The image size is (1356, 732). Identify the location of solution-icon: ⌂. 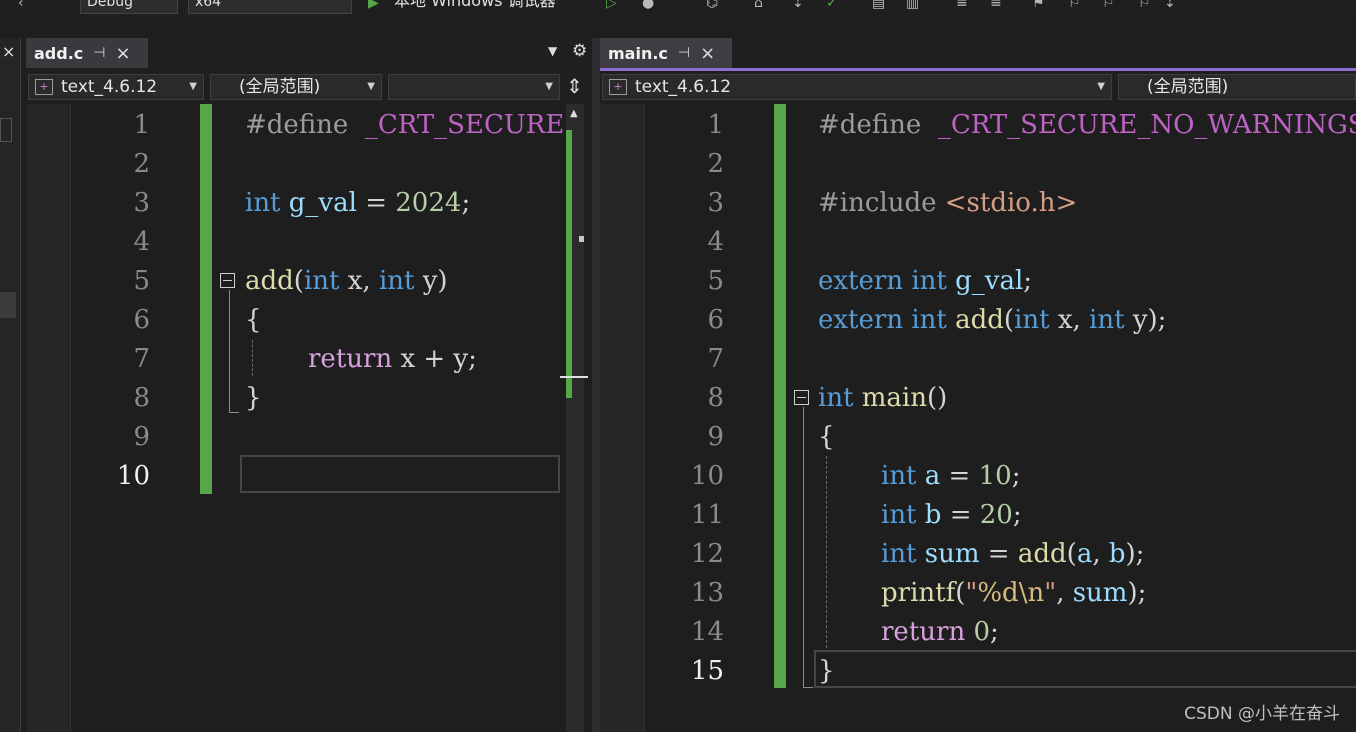
(762, 5).